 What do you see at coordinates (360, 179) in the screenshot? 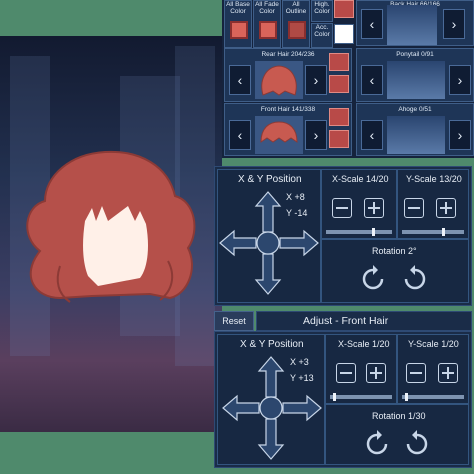
I see `x-scale-label: X-Scale 14/20` at bounding box center [360, 179].